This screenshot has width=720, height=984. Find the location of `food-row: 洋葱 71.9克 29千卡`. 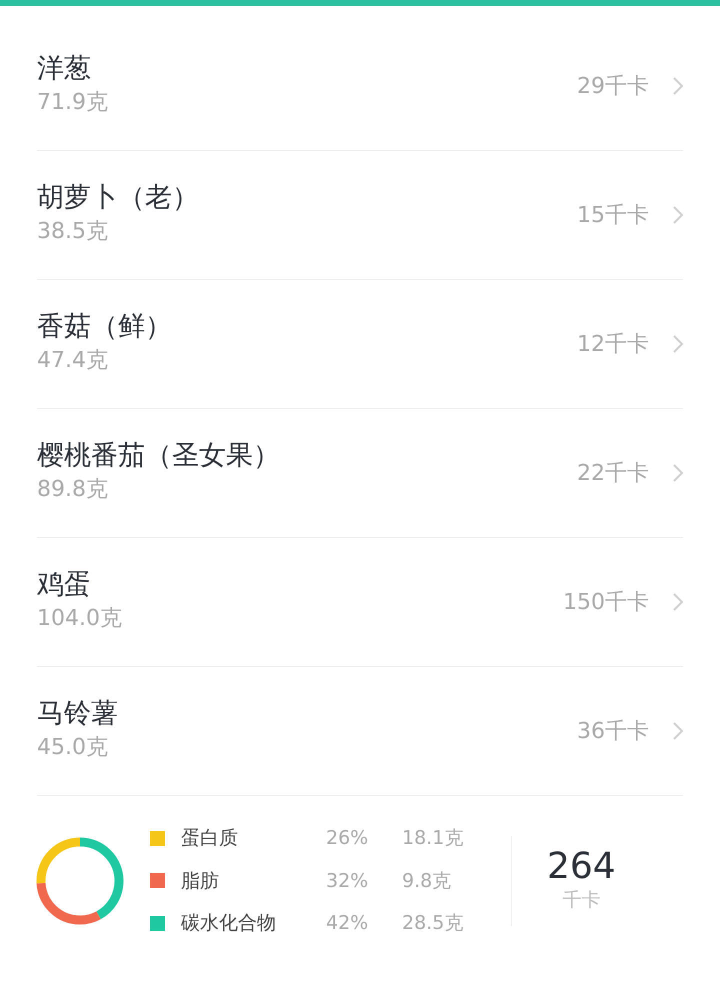

food-row: 洋葱 71.9克 29千卡 is located at coordinates (360, 86).